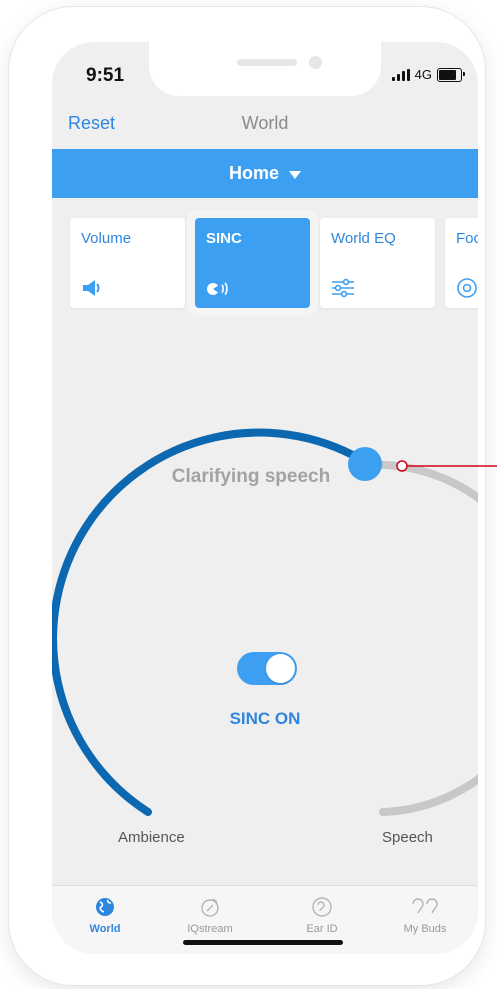  Describe the element at coordinates (425, 929) in the screenshot. I see `tab-label: My Buds` at that location.